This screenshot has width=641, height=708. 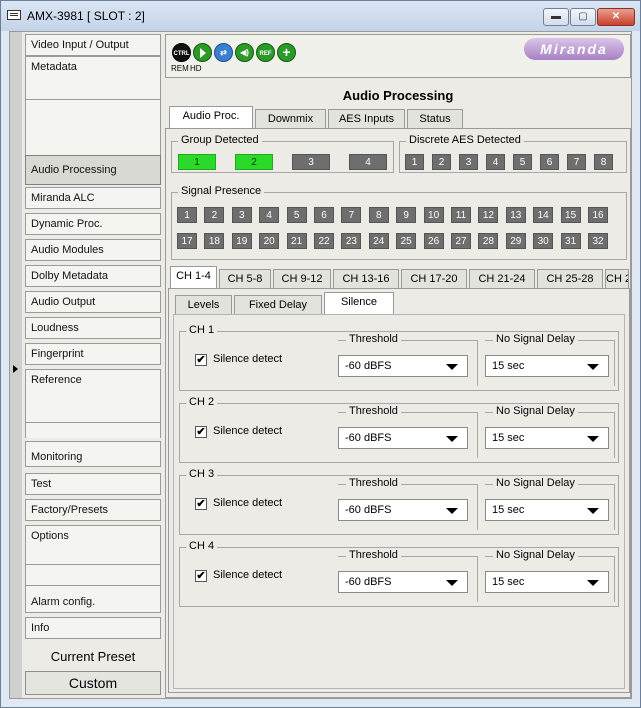 What do you see at coordinates (93, 545) in the screenshot?
I see `sidebar-item-options: Options` at bounding box center [93, 545].